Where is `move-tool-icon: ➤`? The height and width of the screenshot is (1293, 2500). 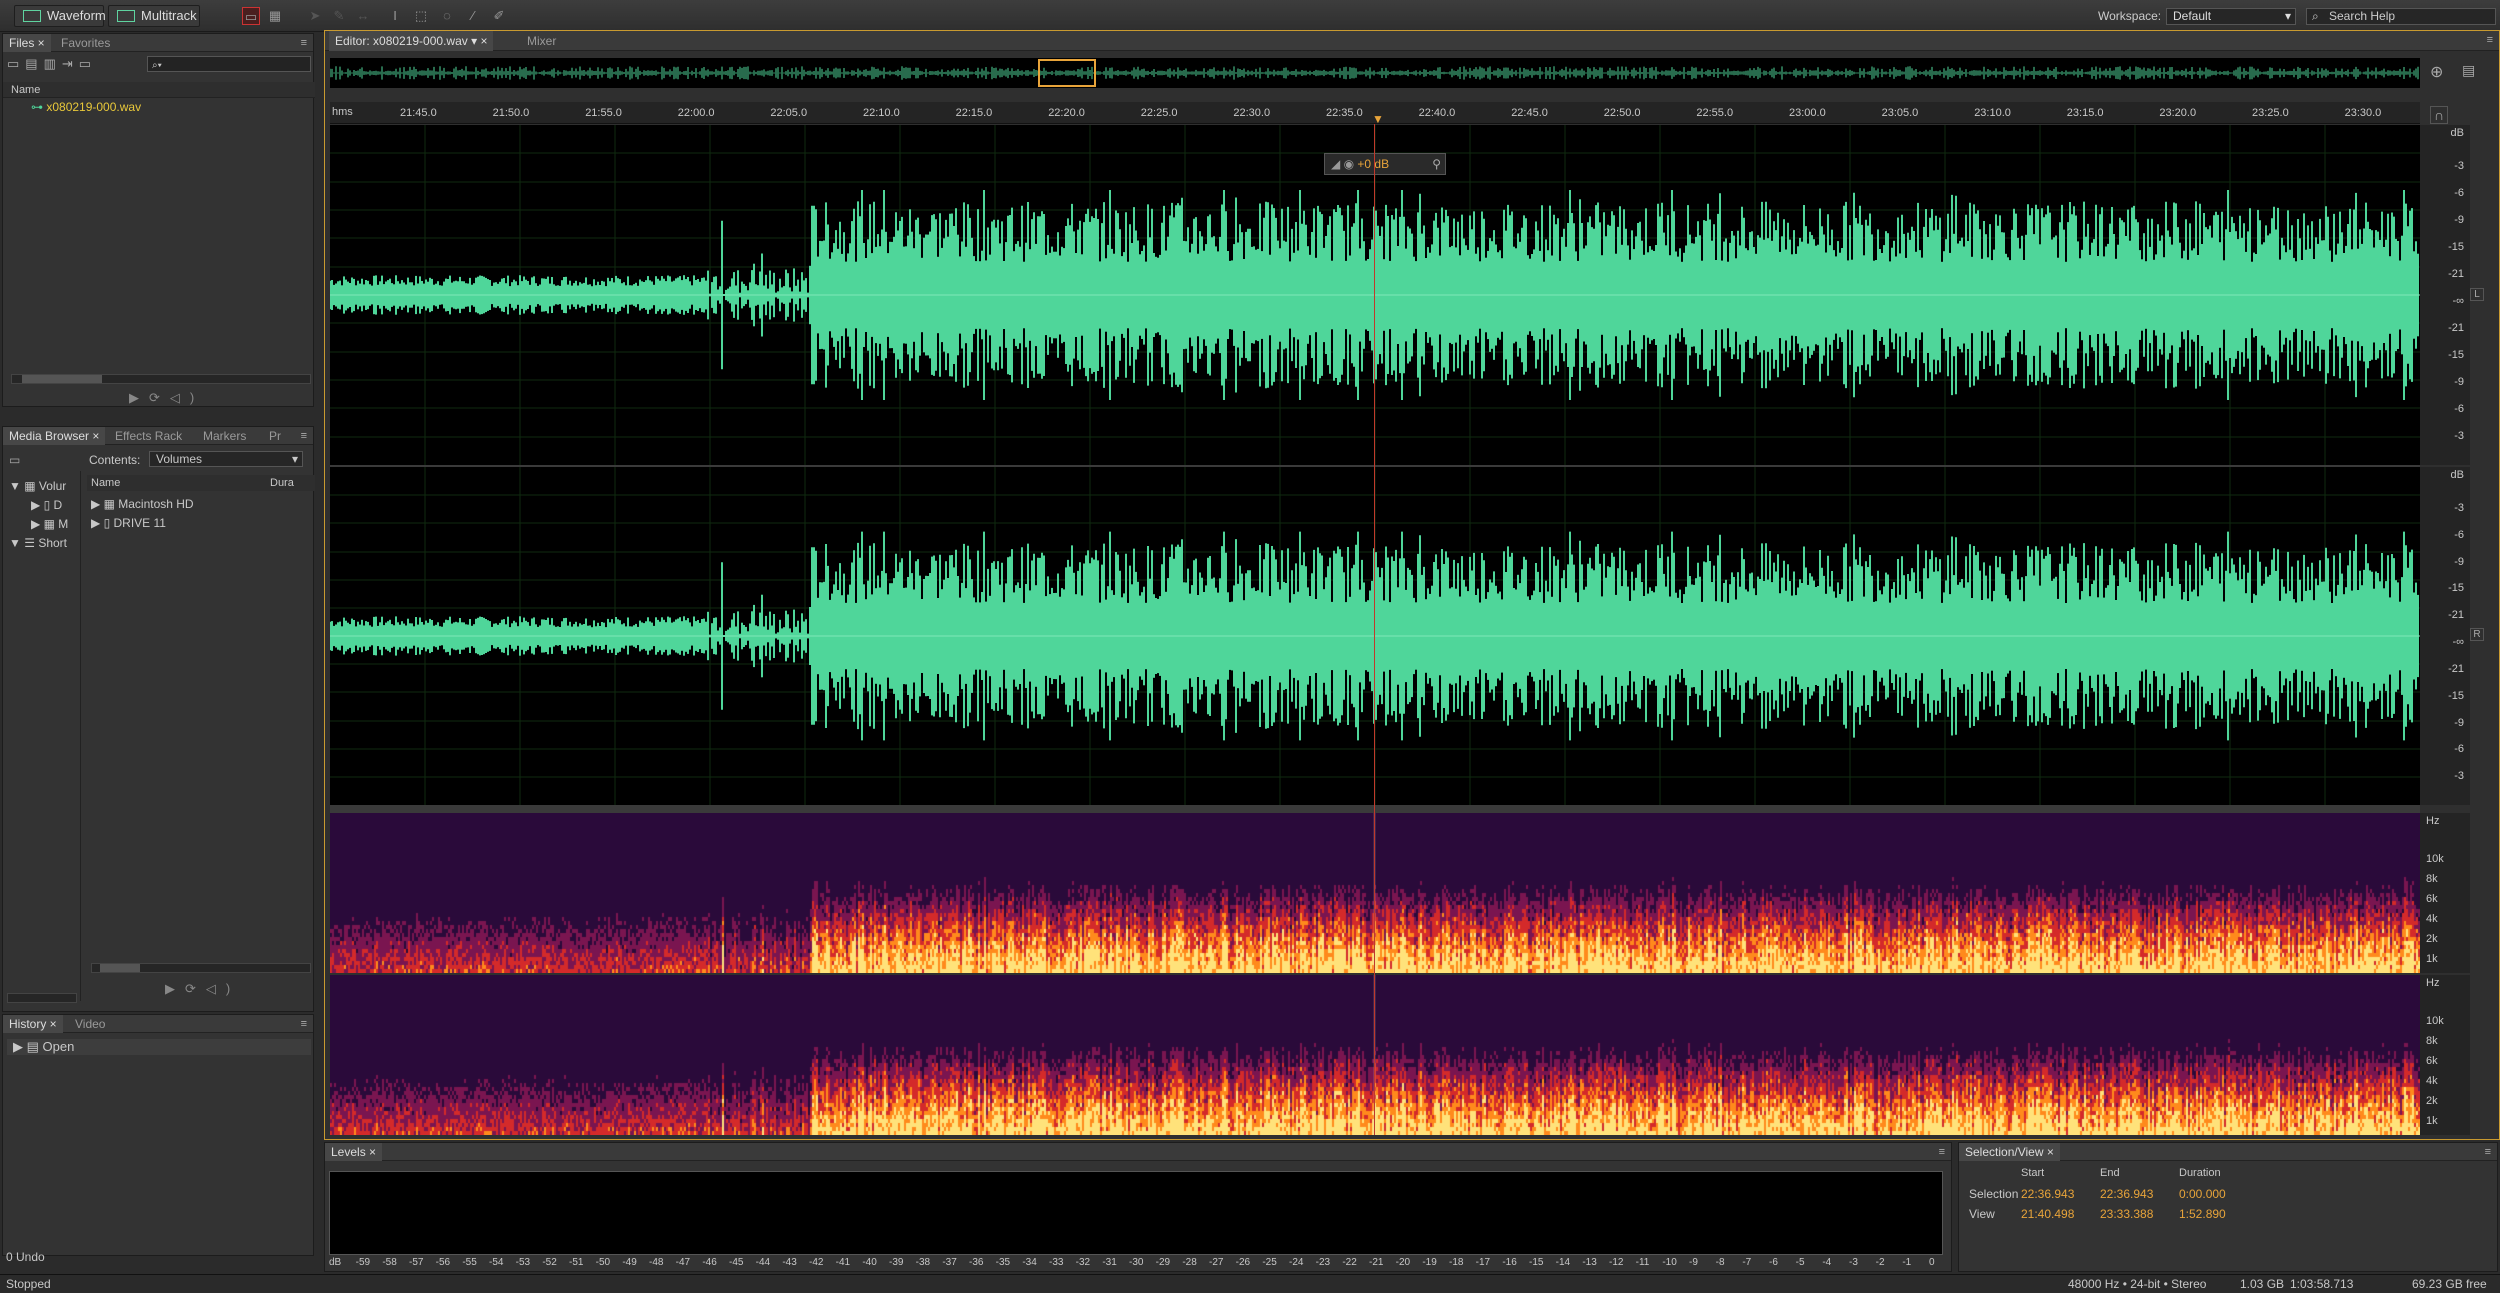
move-tool-icon: ➤ is located at coordinates (315, 16).